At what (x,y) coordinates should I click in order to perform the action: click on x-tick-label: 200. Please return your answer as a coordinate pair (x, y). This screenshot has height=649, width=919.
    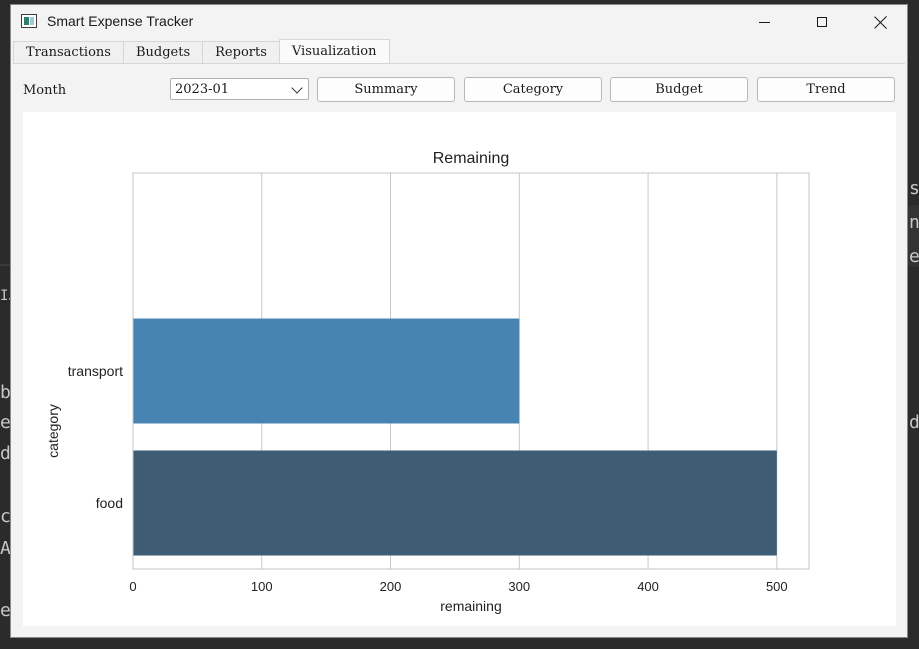
    Looking at the image, I should click on (391, 586).